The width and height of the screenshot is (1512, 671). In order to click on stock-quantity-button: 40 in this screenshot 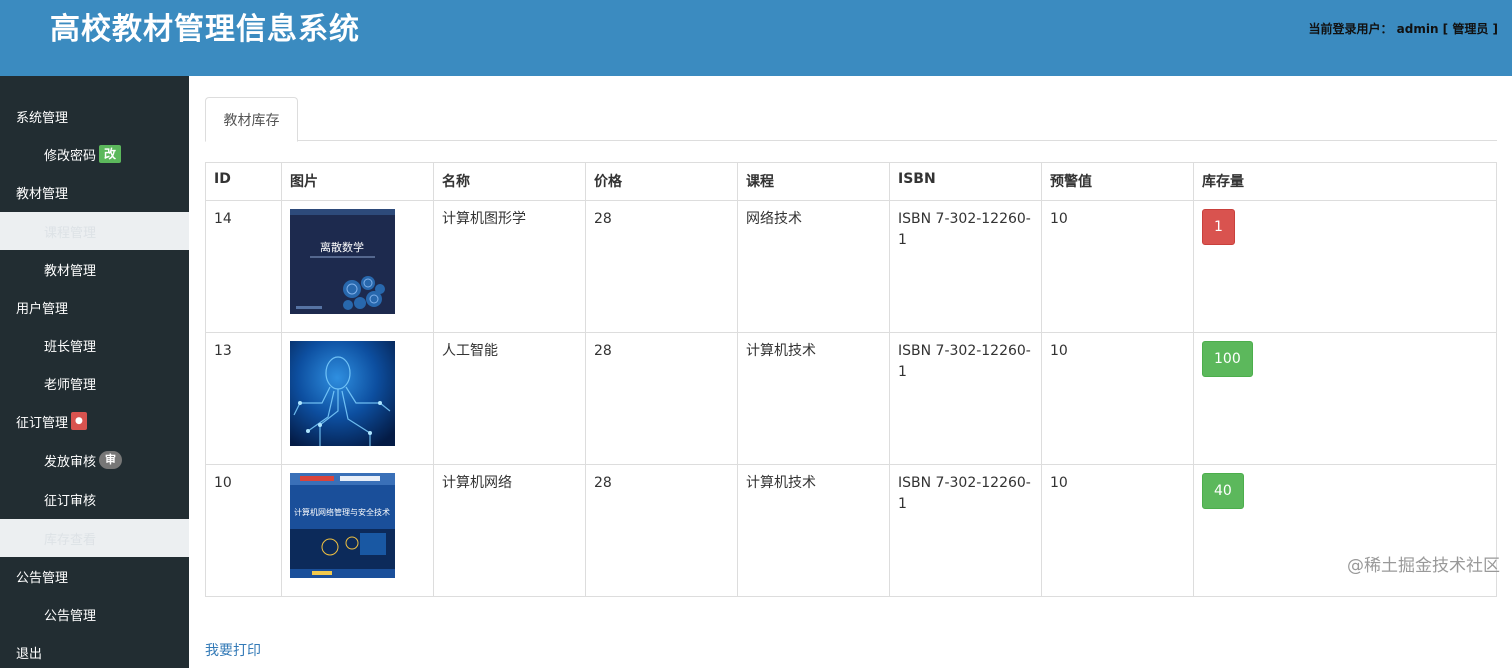, I will do `click(1223, 491)`.